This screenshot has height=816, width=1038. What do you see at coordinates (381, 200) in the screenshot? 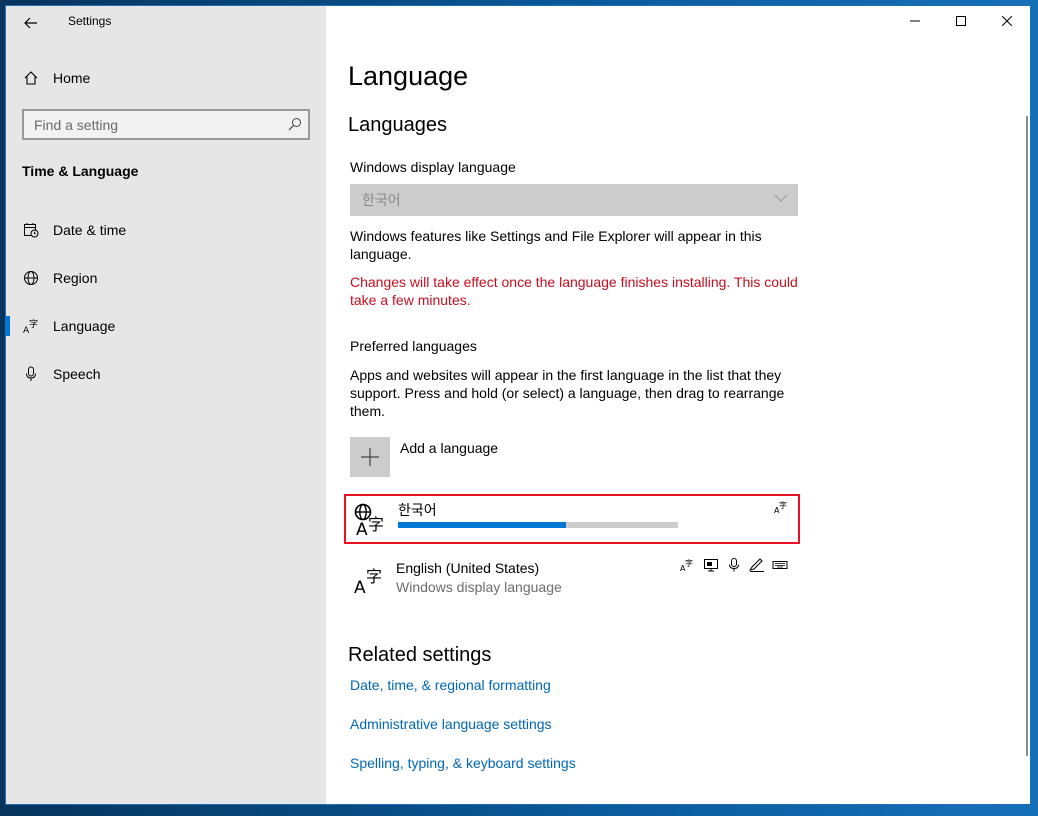
I see `display-language-value: 한국어` at bounding box center [381, 200].